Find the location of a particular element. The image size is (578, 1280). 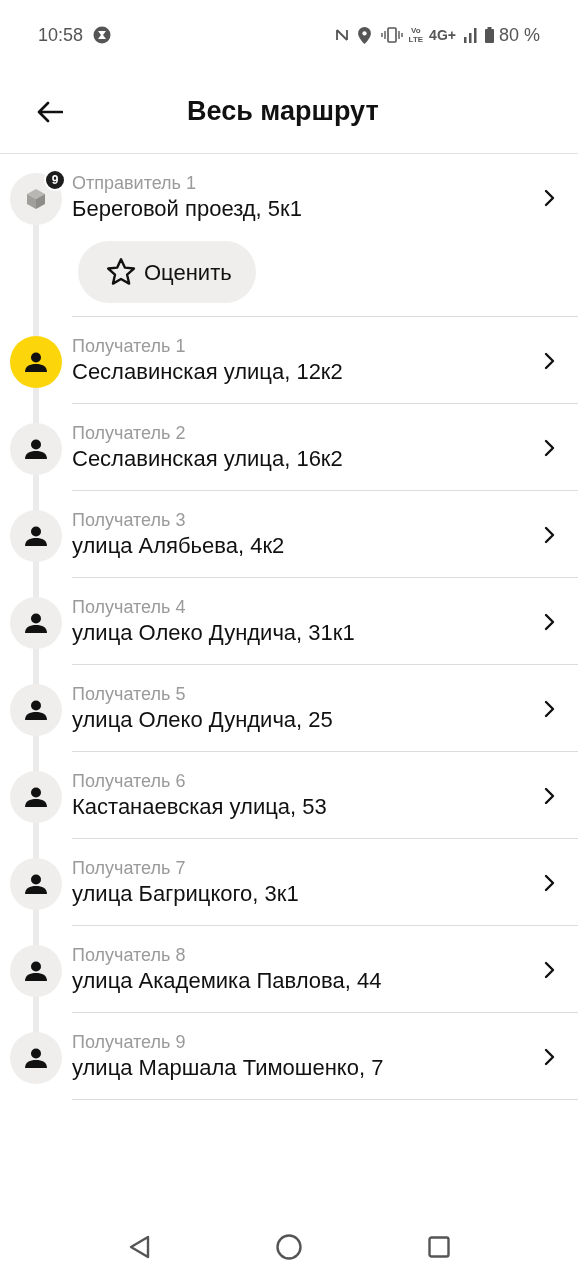

stop-address: Кастанаевская улица, 53 is located at coordinates (200, 807).